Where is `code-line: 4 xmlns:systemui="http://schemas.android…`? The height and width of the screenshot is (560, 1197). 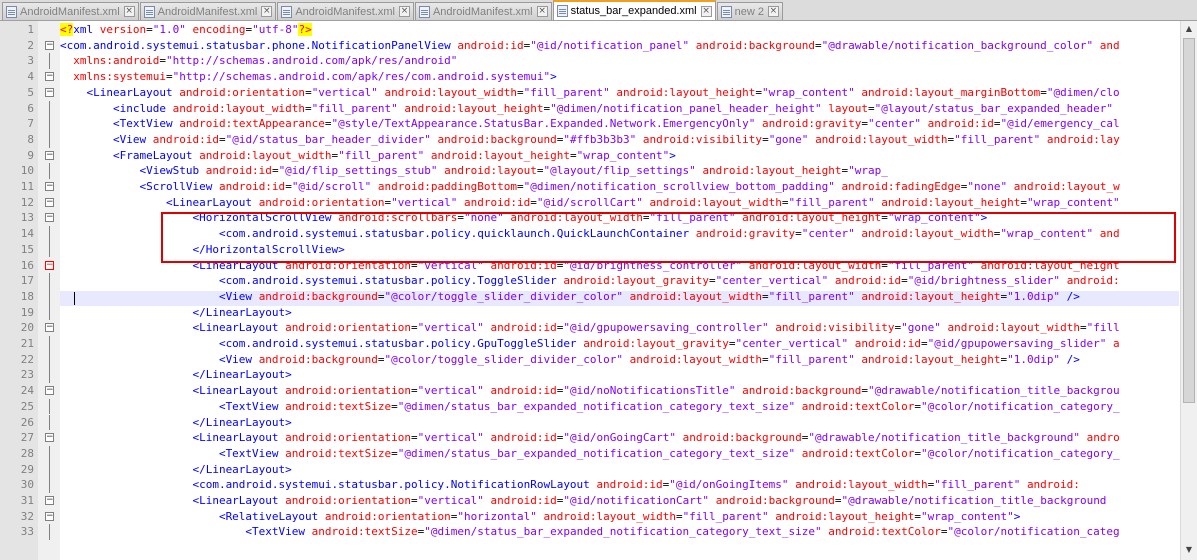 code-line: 4 xmlns:systemui="http://schemas.android… is located at coordinates (598, 77).